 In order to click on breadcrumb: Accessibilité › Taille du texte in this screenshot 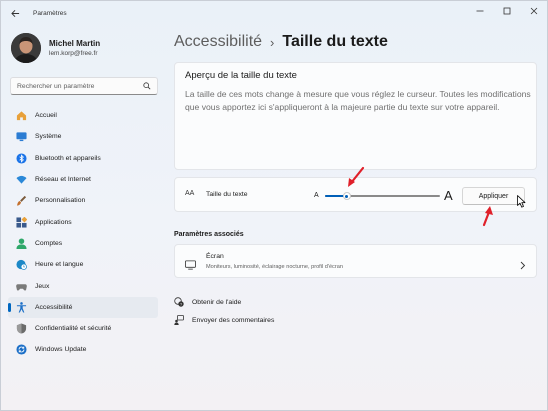, I will do `click(281, 42)`.